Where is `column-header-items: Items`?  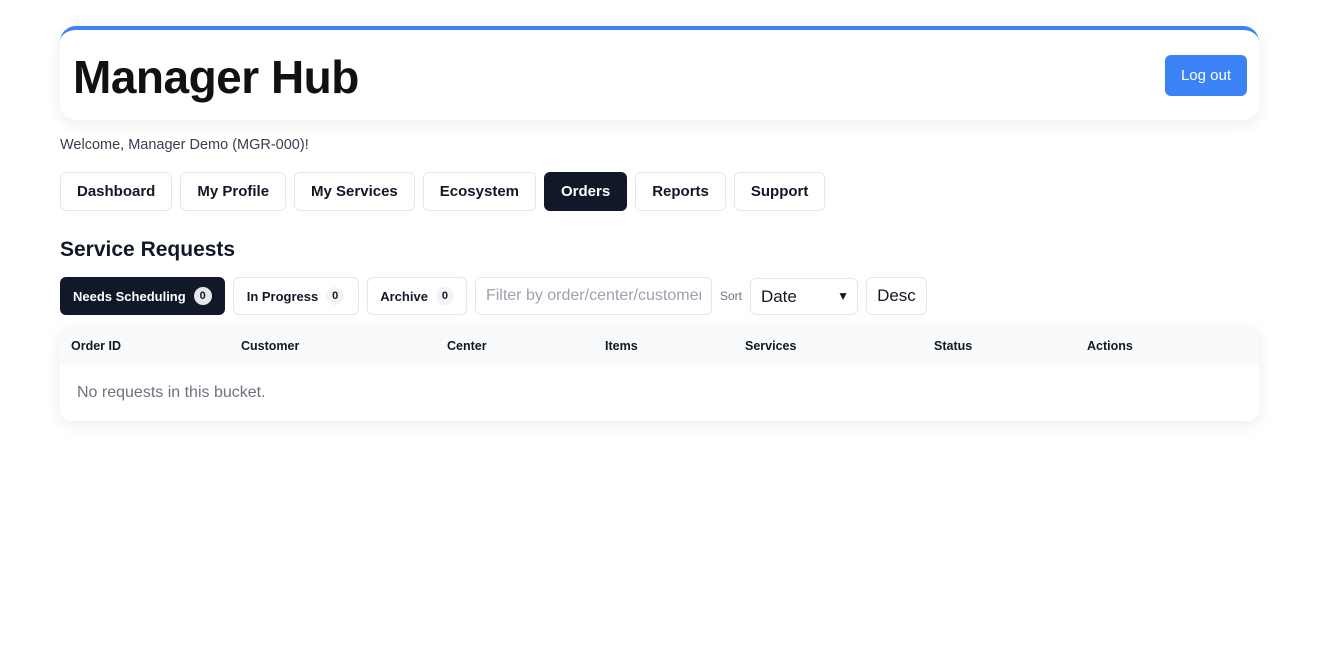 column-header-items: Items is located at coordinates (621, 346).